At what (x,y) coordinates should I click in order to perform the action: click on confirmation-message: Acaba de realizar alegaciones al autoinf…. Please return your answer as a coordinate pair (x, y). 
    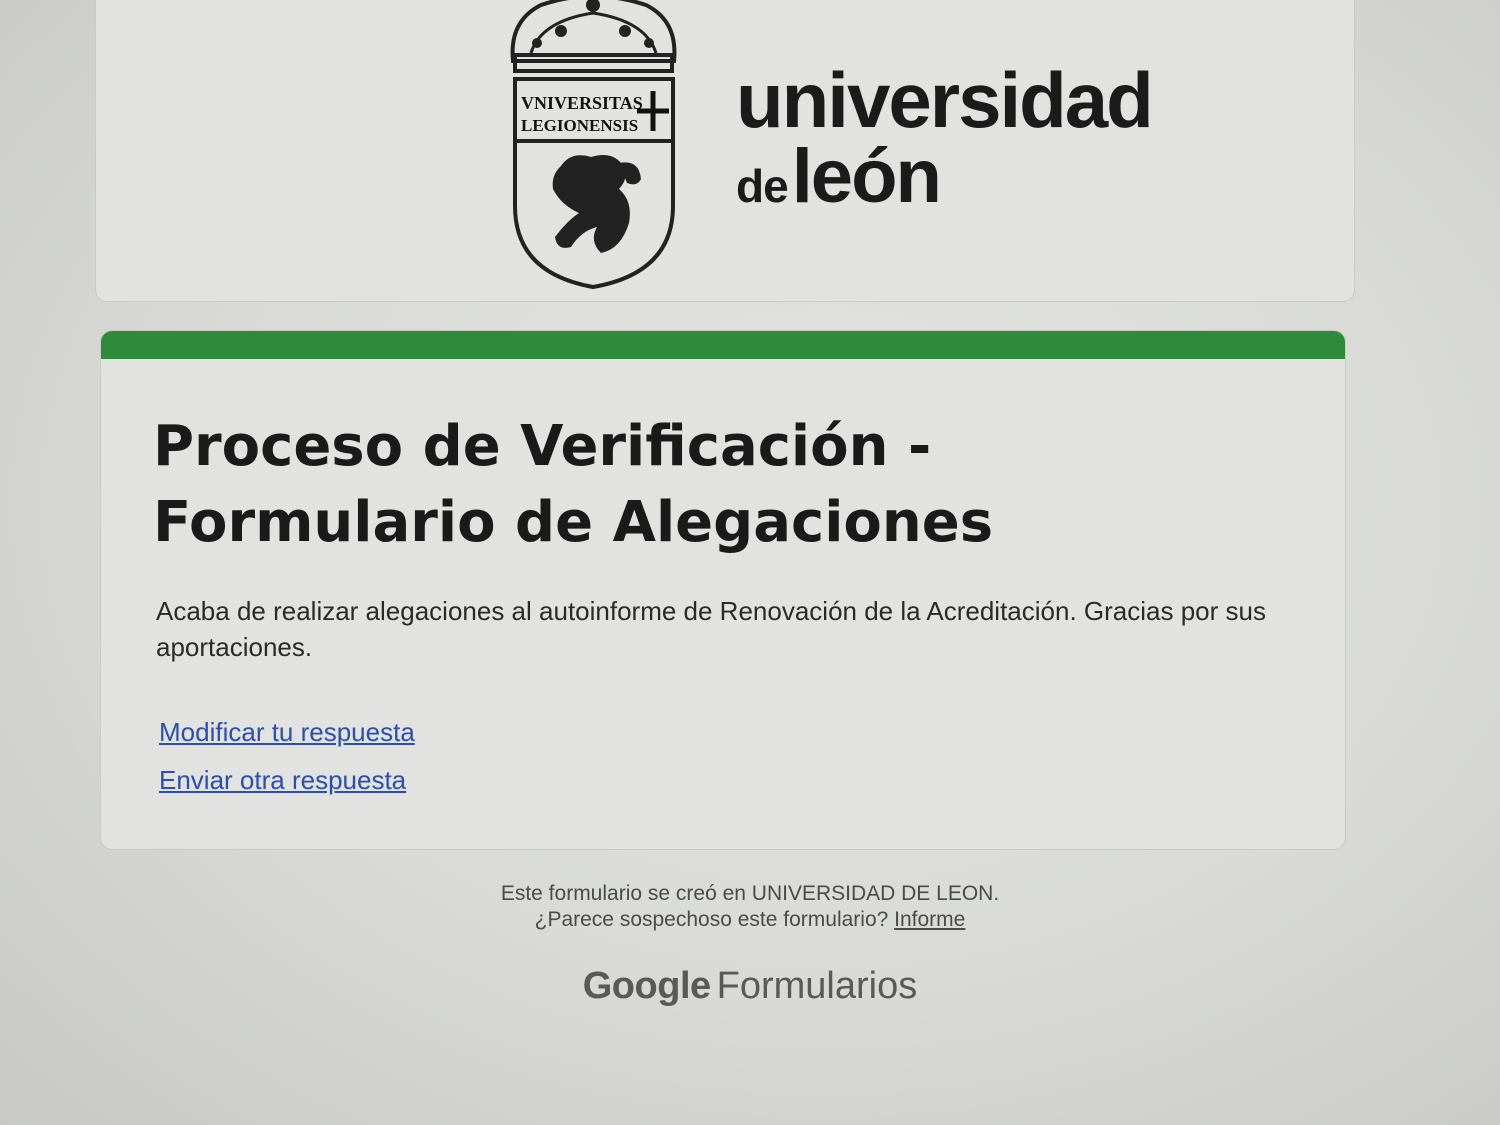
    Looking at the image, I should click on (711, 629).